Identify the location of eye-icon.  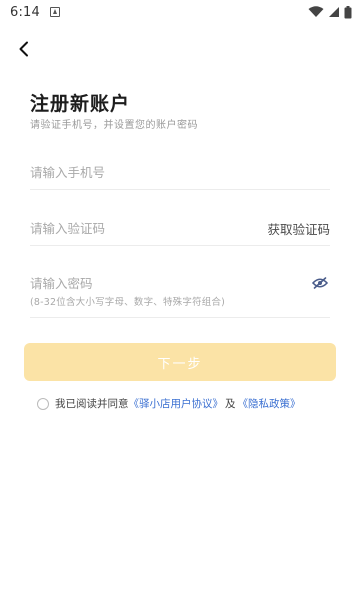
(320, 283).